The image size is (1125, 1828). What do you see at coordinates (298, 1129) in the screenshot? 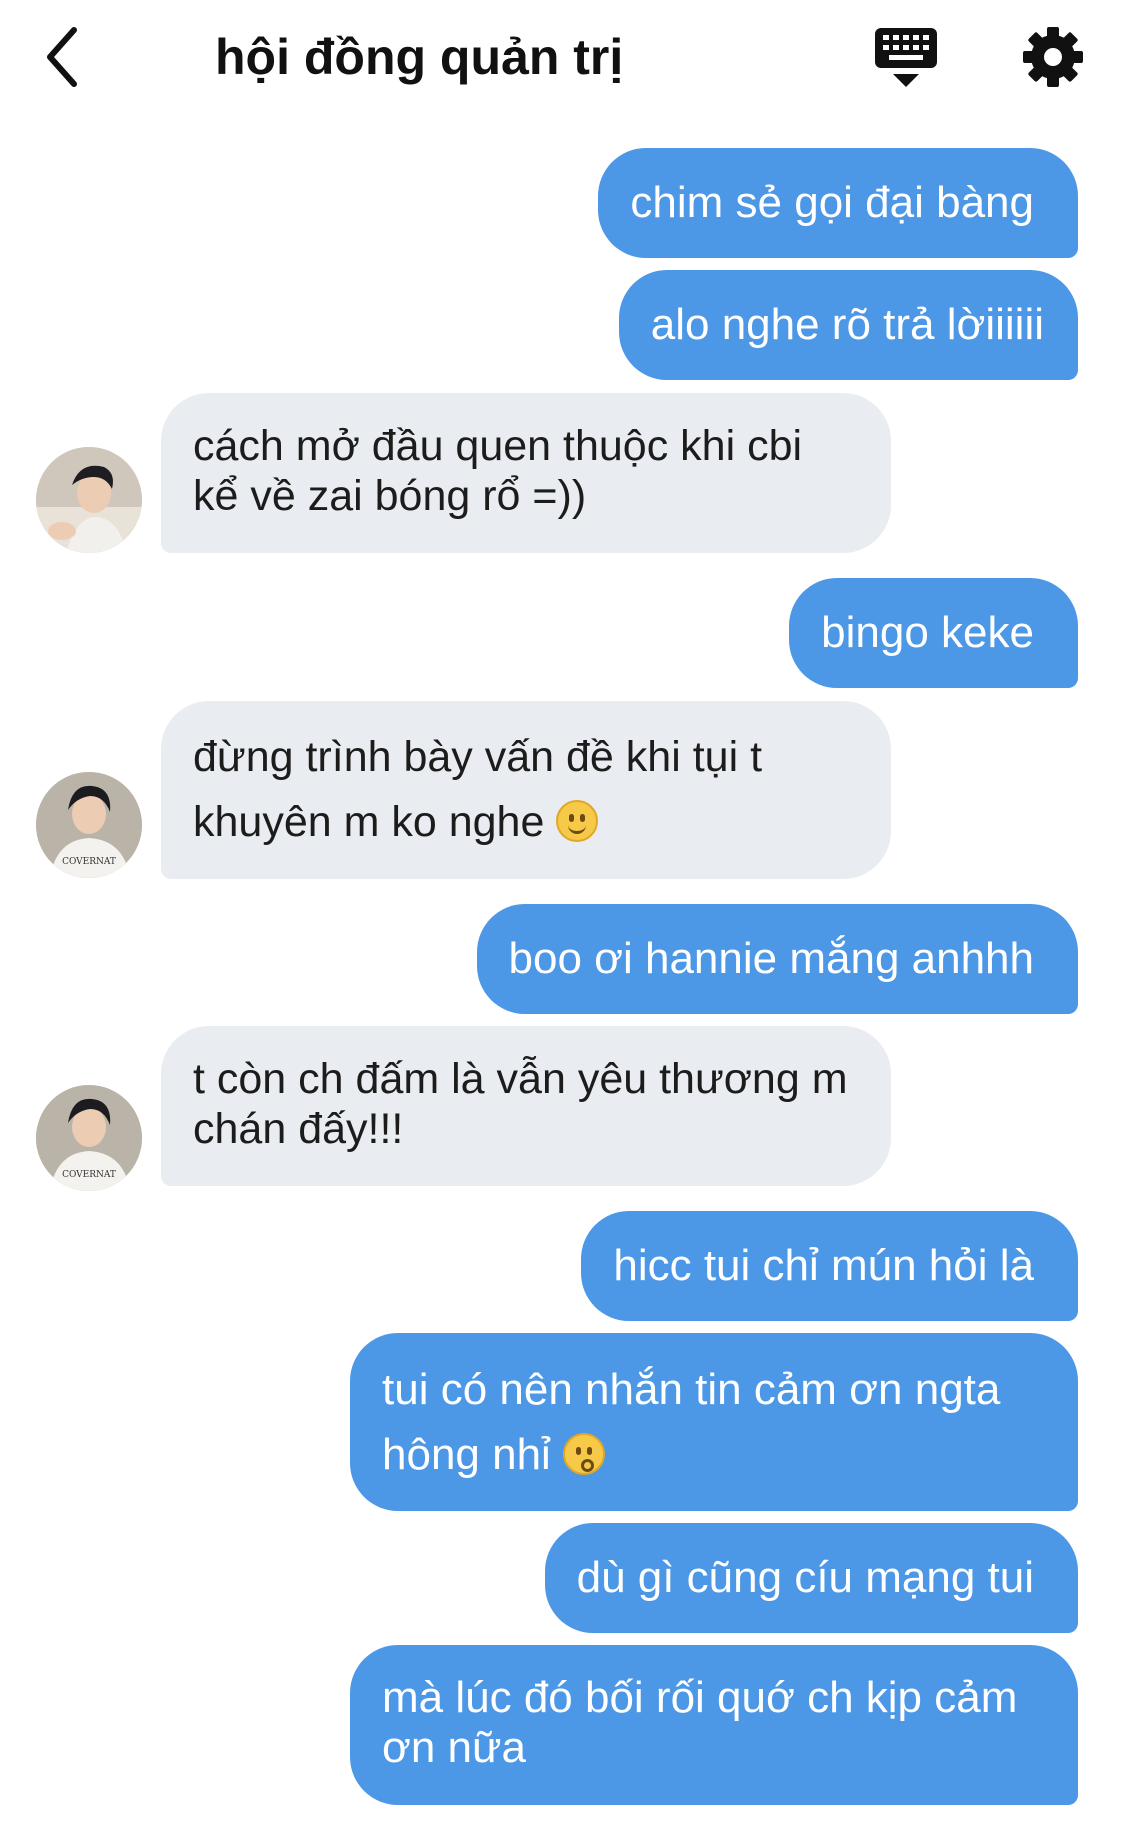
I see `message-text-line: chán đấy!!!` at bounding box center [298, 1129].